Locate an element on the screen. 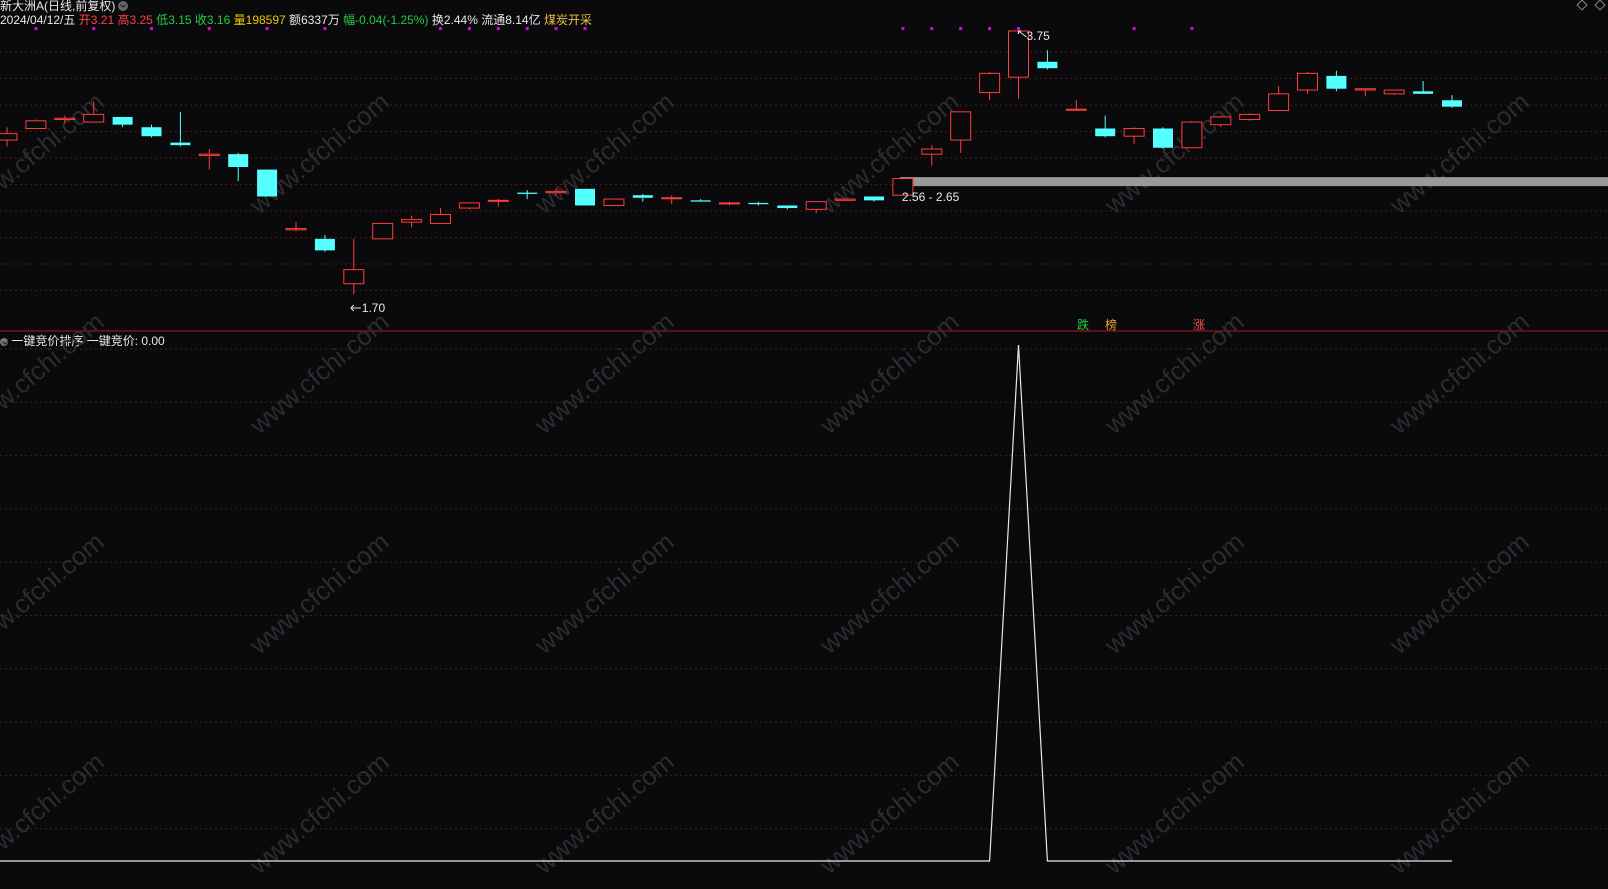 This screenshot has height=889, width=1608. indicator-name: 一键竞价排序 is located at coordinates (47, 341).